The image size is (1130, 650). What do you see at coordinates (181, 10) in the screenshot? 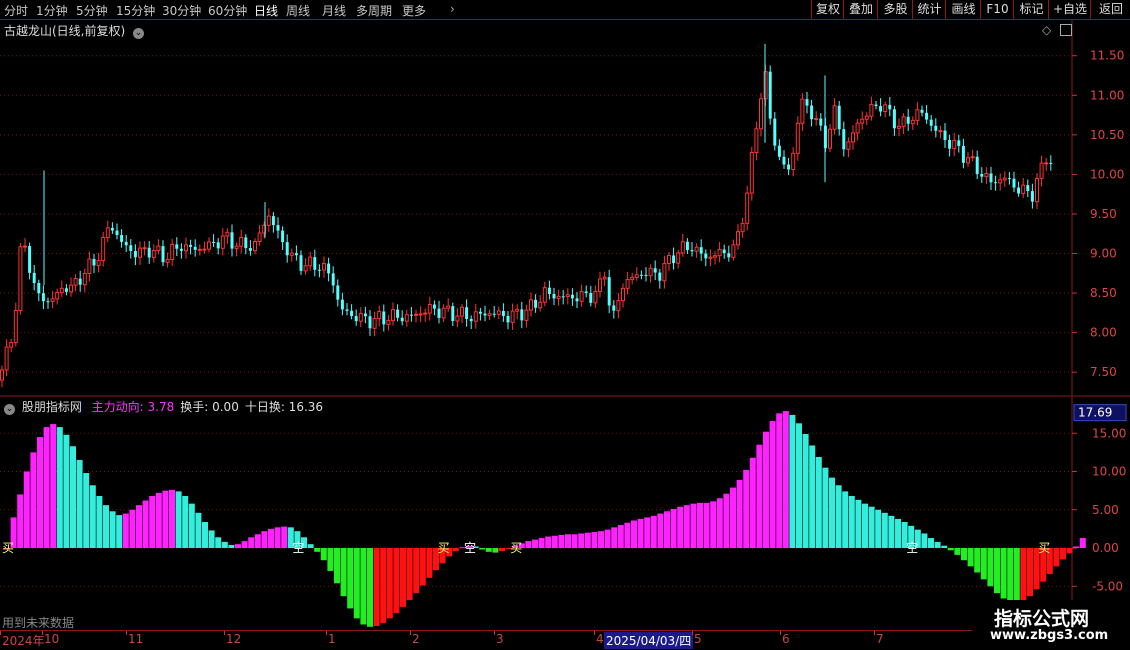
I see `period-4: 30分钟` at bounding box center [181, 10].